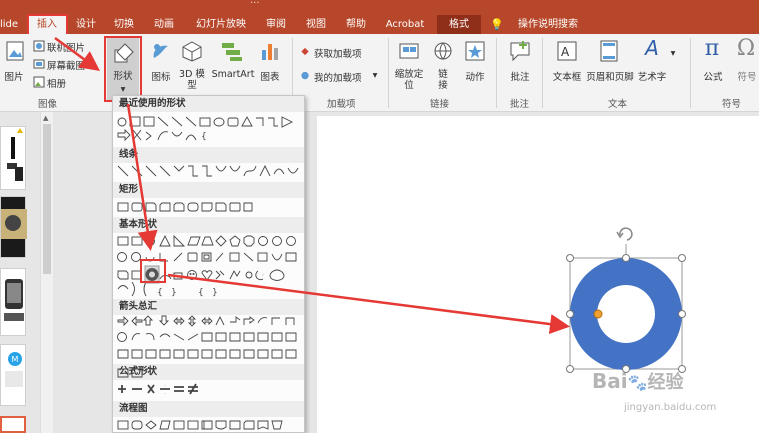 The height and width of the screenshot is (433, 759). What do you see at coordinates (341, 104) in the screenshot?
I see `group-label-addins: 加载项` at bounding box center [341, 104].